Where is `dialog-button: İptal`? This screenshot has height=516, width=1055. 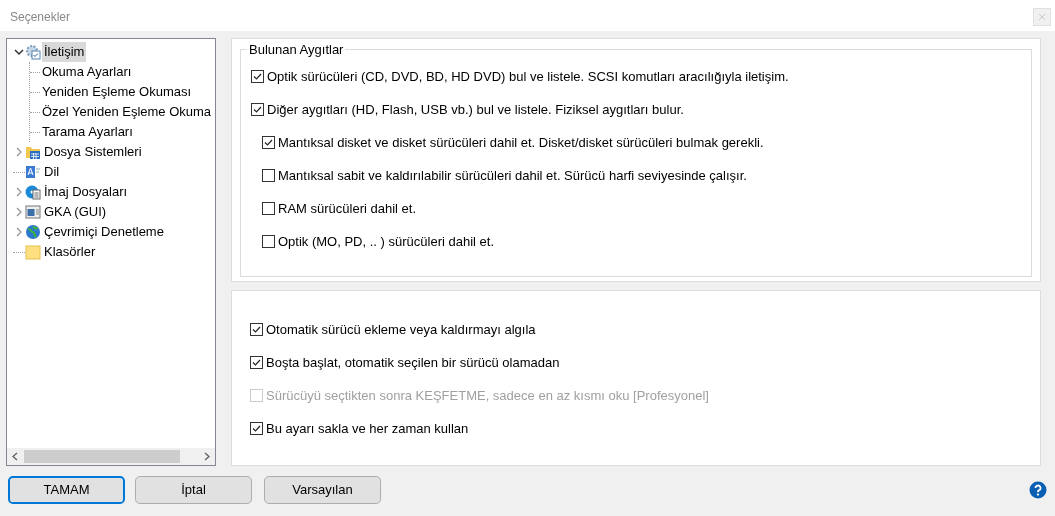
dialog-button: İptal is located at coordinates (193, 490).